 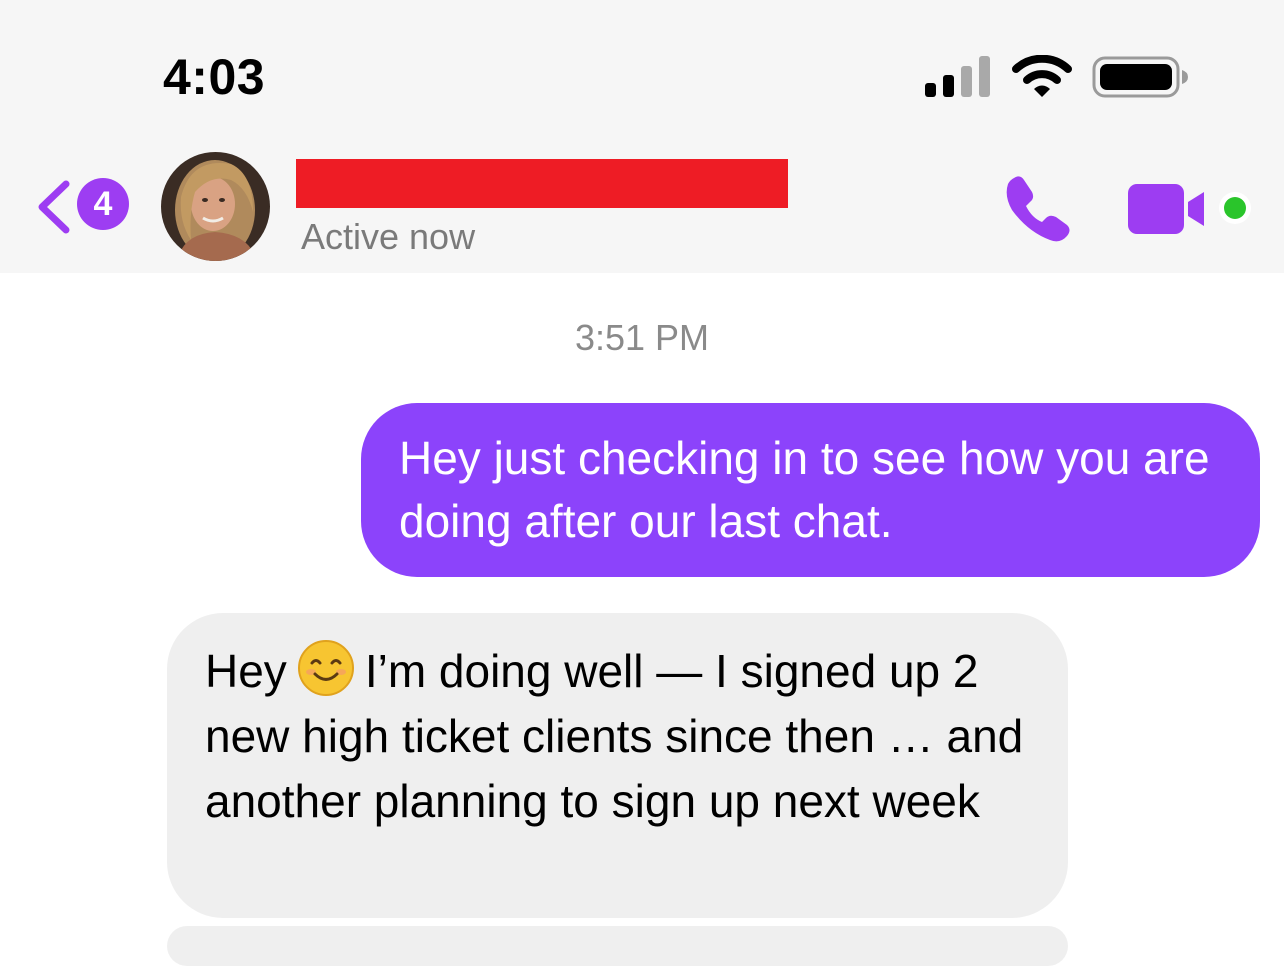 I want to click on status-bar: 4:03, so click(x=642, y=70).